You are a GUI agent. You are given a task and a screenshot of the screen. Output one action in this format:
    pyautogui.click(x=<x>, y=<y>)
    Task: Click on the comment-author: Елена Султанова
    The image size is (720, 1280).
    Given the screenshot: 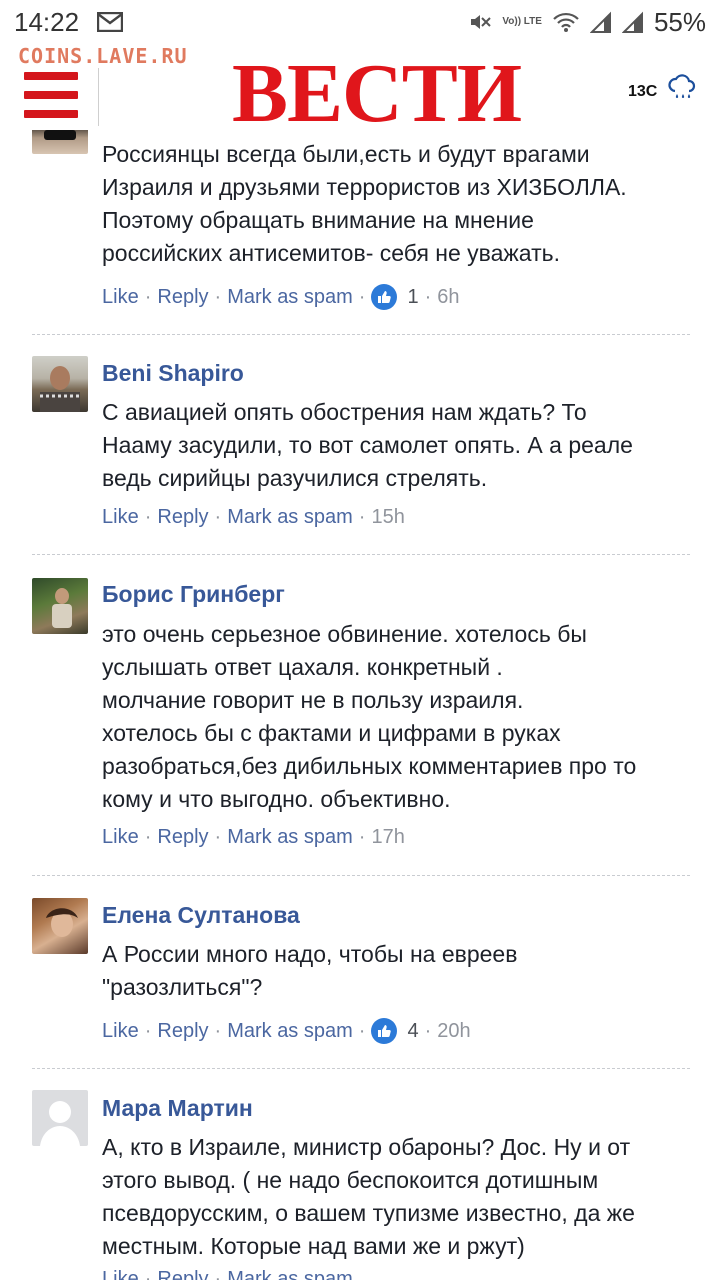 What is the action you would take?
    pyautogui.click(x=201, y=915)
    